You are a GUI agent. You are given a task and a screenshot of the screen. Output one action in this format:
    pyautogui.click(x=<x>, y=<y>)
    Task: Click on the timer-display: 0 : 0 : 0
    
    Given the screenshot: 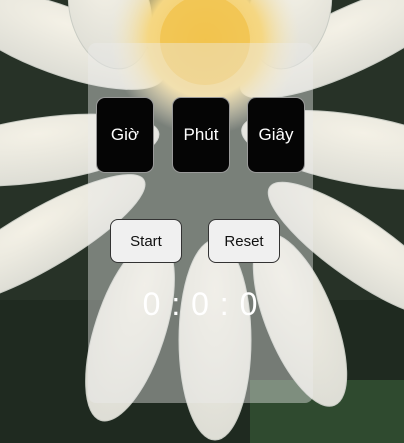 What is the action you would take?
    pyautogui.click(x=200, y=304)
    